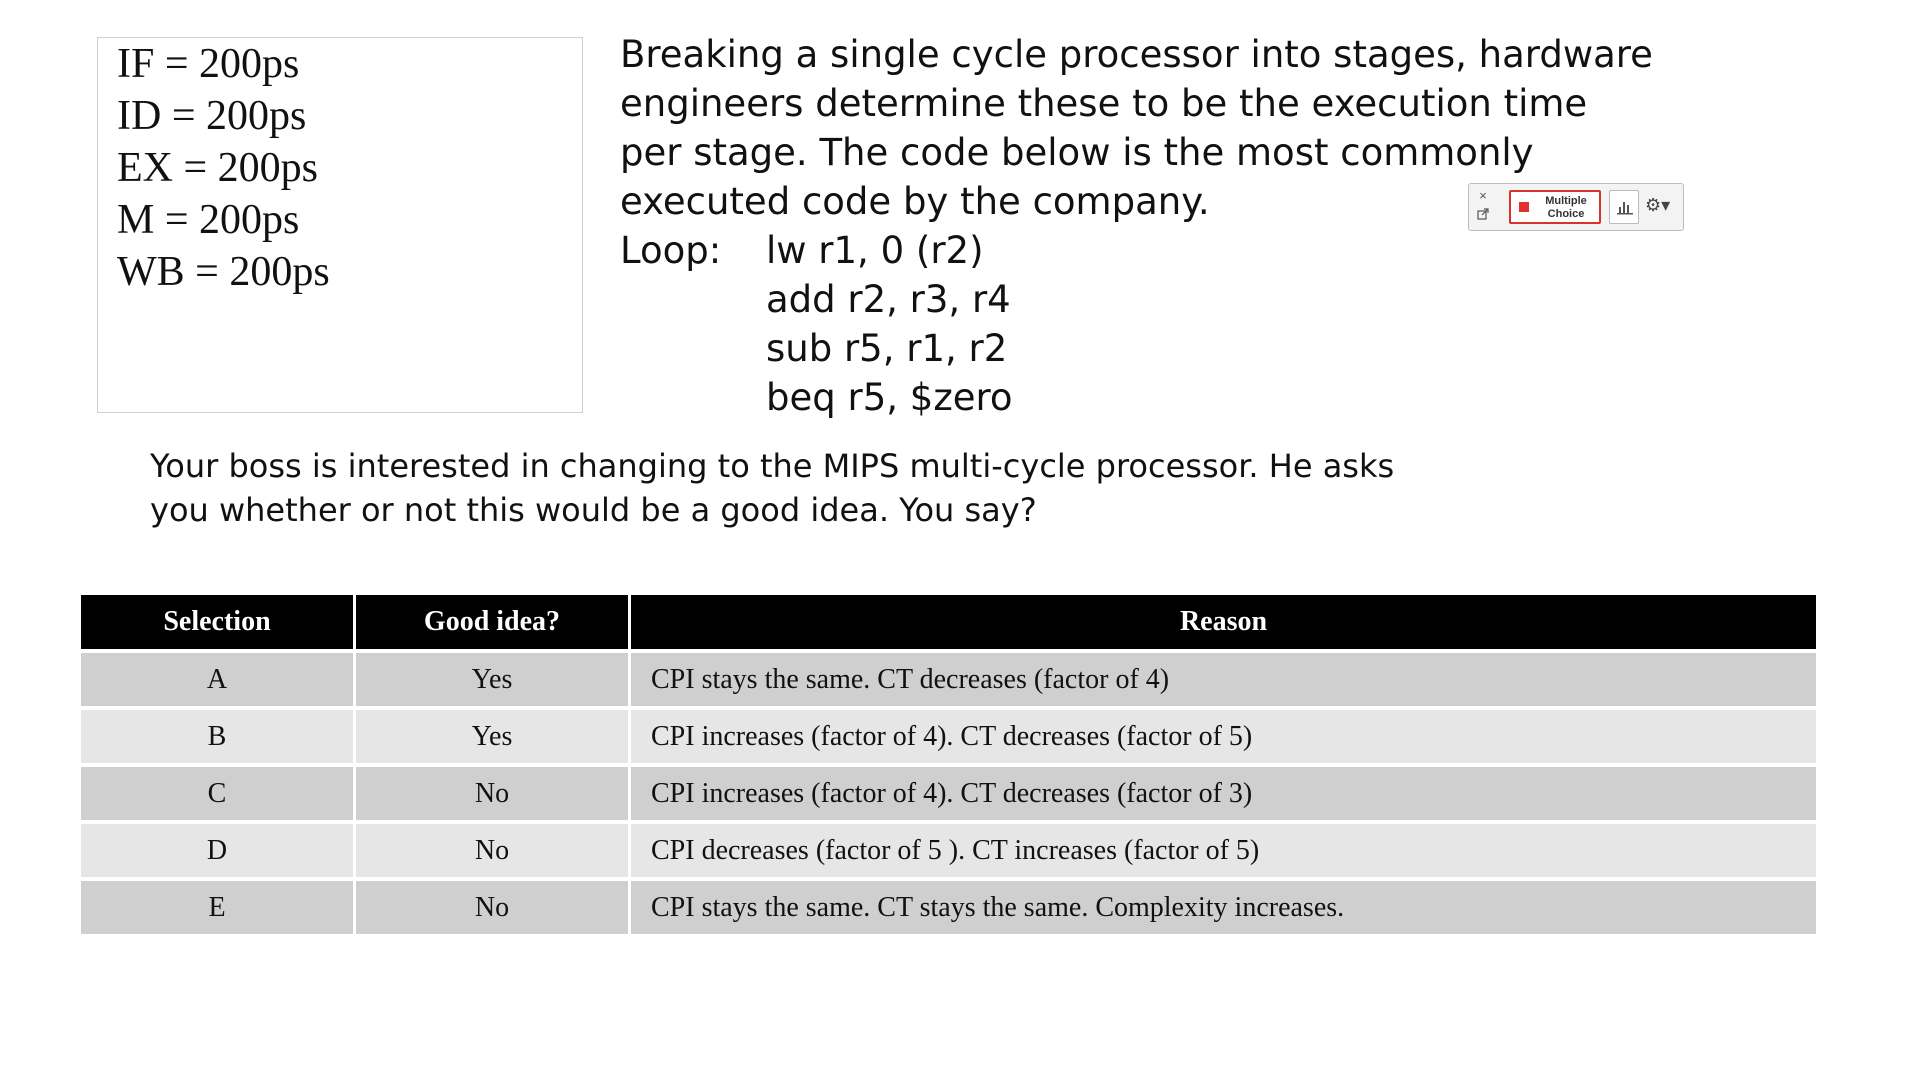 Image resolution: width=1920 pixels, height=1080 pixels. What do you see at coordinates (1566, 201) in the screenshot?
I see `multiple-choice-label-line1: Multiple` at bounding box center [1566, 201].